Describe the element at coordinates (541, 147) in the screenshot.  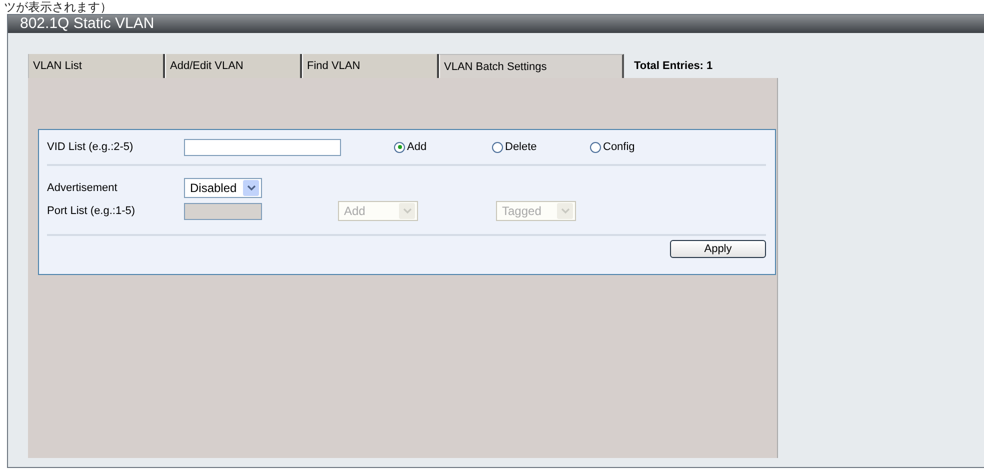
I see `action-radio: Delete` at that location.